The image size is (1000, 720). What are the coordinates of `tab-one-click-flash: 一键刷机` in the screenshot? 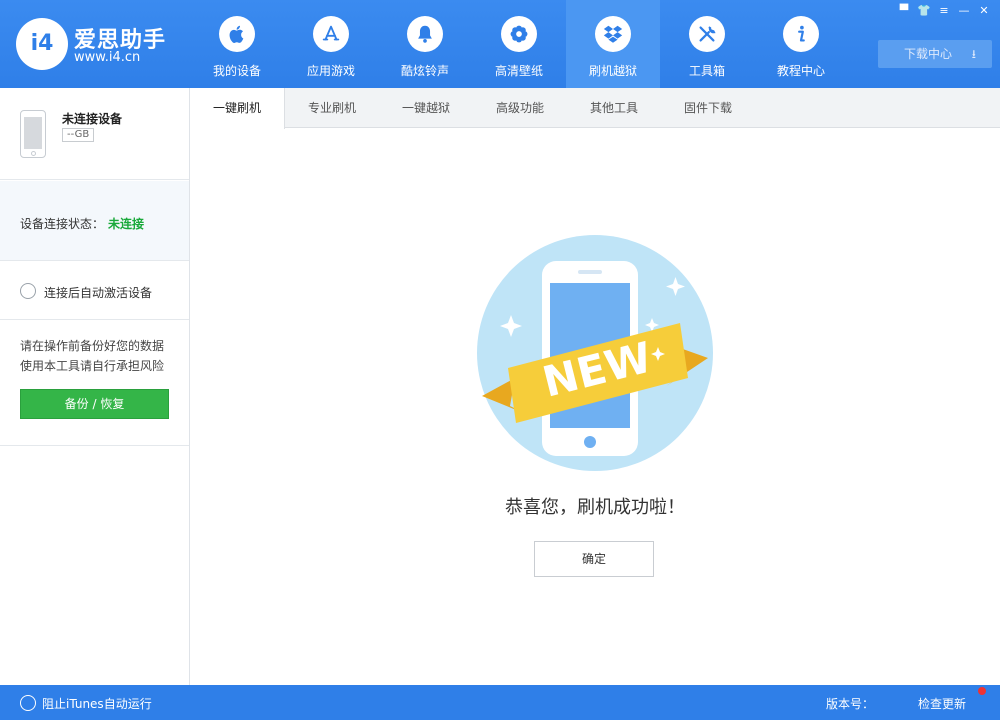 It's located at (237, 108).